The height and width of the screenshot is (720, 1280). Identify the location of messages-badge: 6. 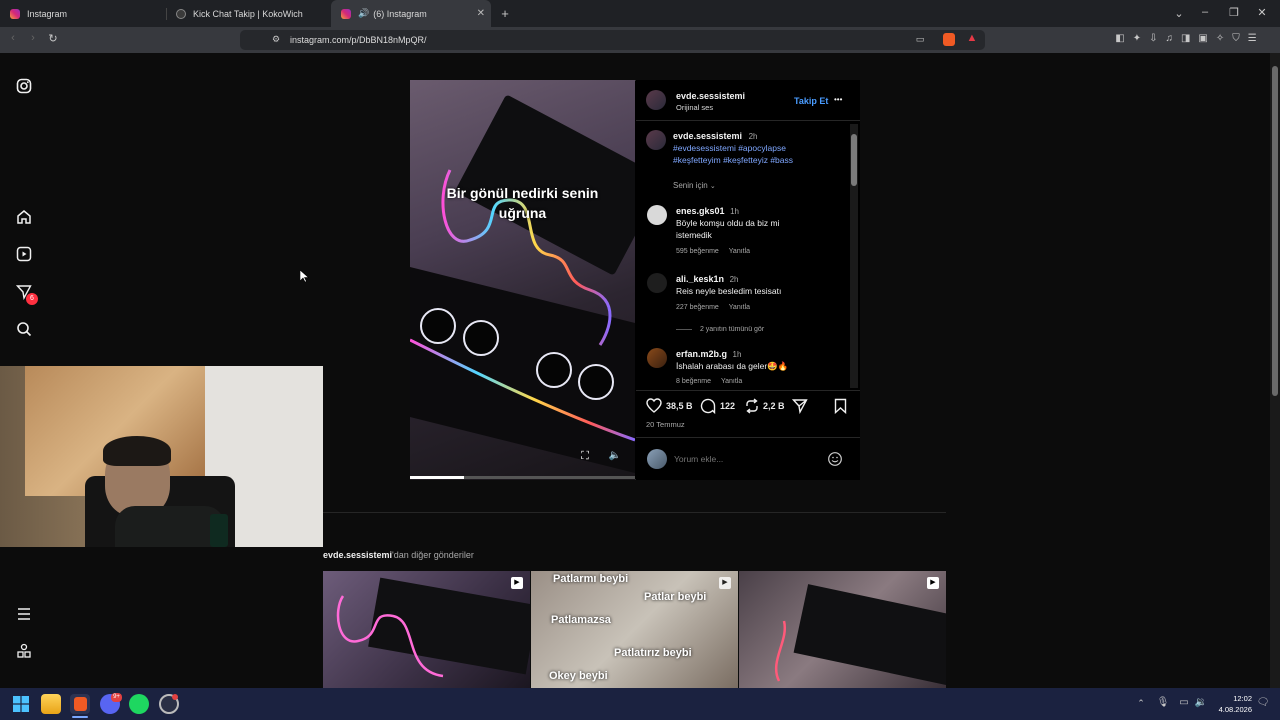
(32, 299).